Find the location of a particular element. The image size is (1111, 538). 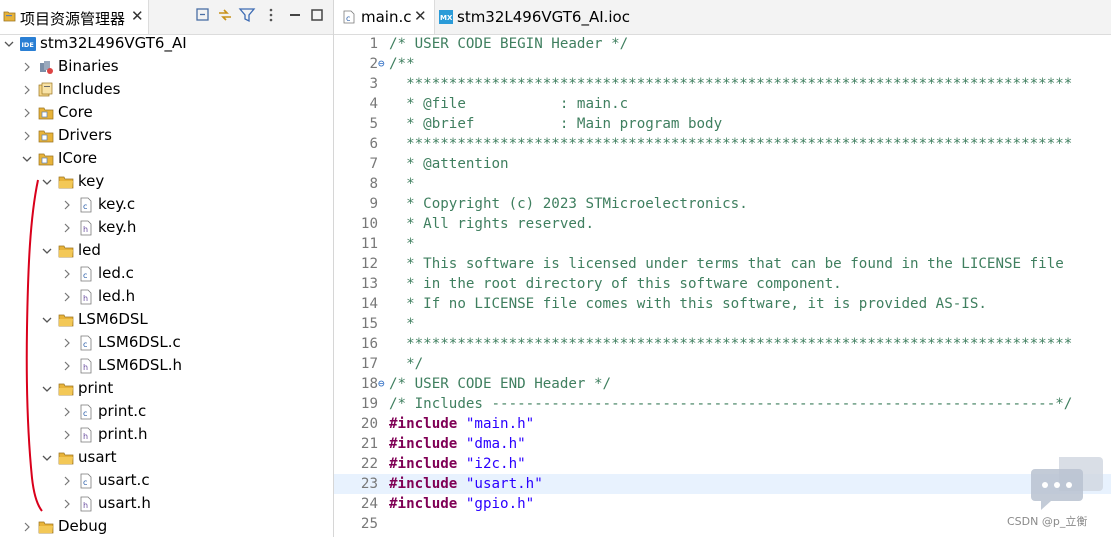

comment-token: * is located at coordinates (402, 244).